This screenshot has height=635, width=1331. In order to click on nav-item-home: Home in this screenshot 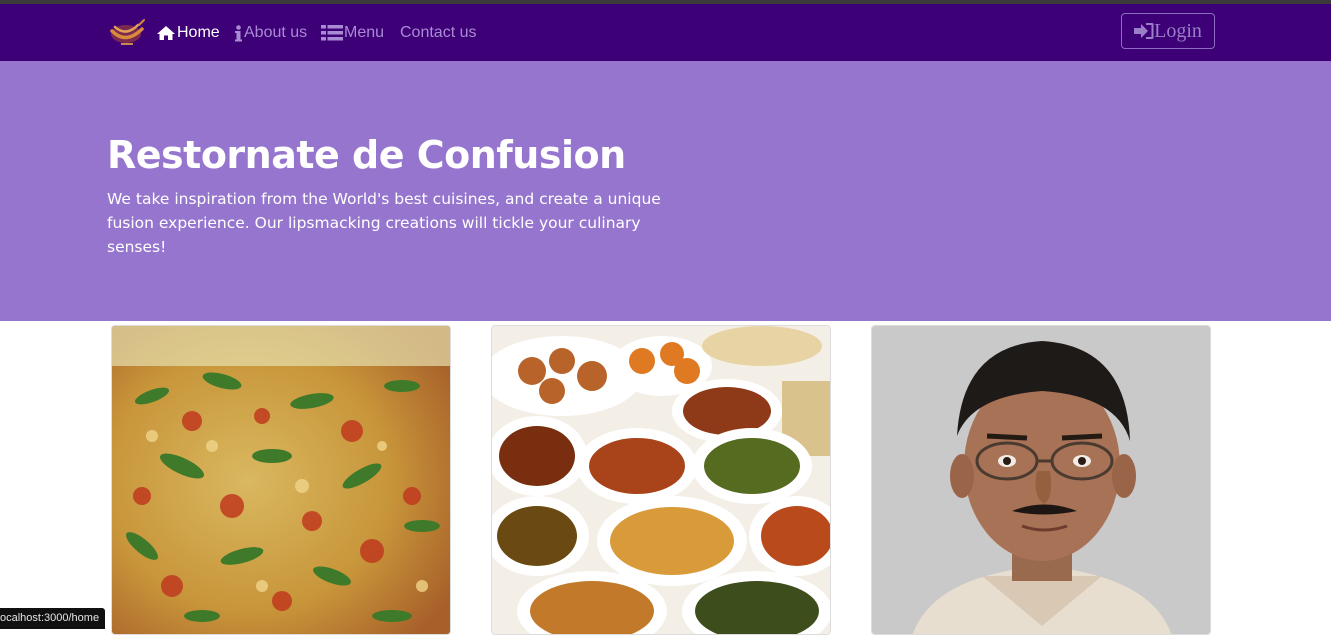, I will do `click(188, 33)`.